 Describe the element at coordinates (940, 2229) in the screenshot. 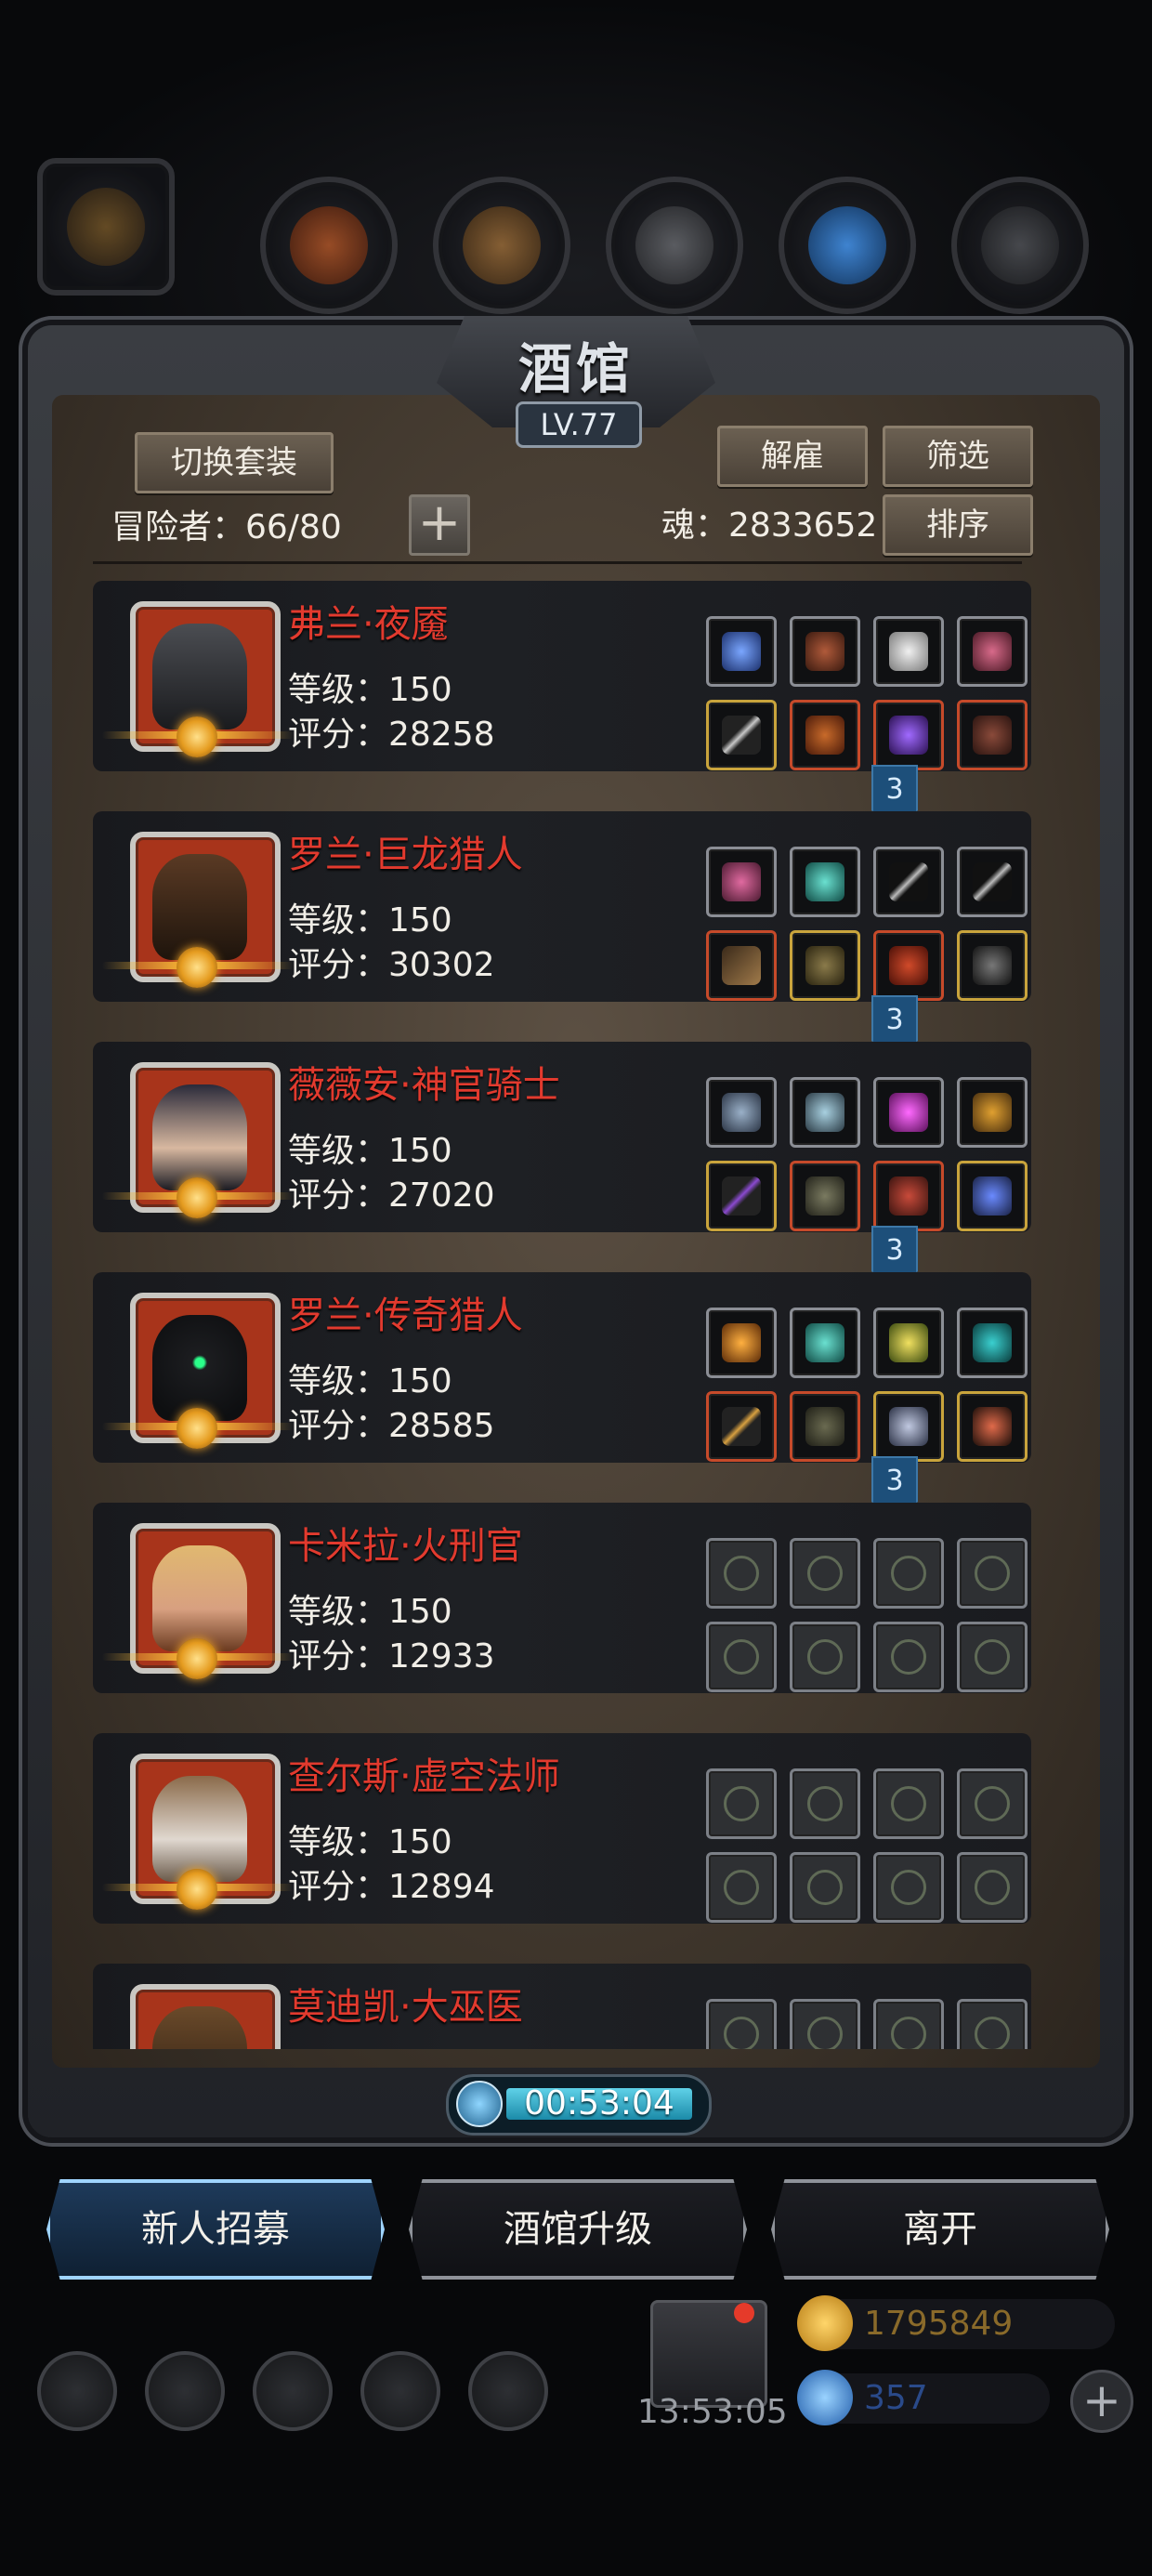

I see `leave-button: 离开` at that location.